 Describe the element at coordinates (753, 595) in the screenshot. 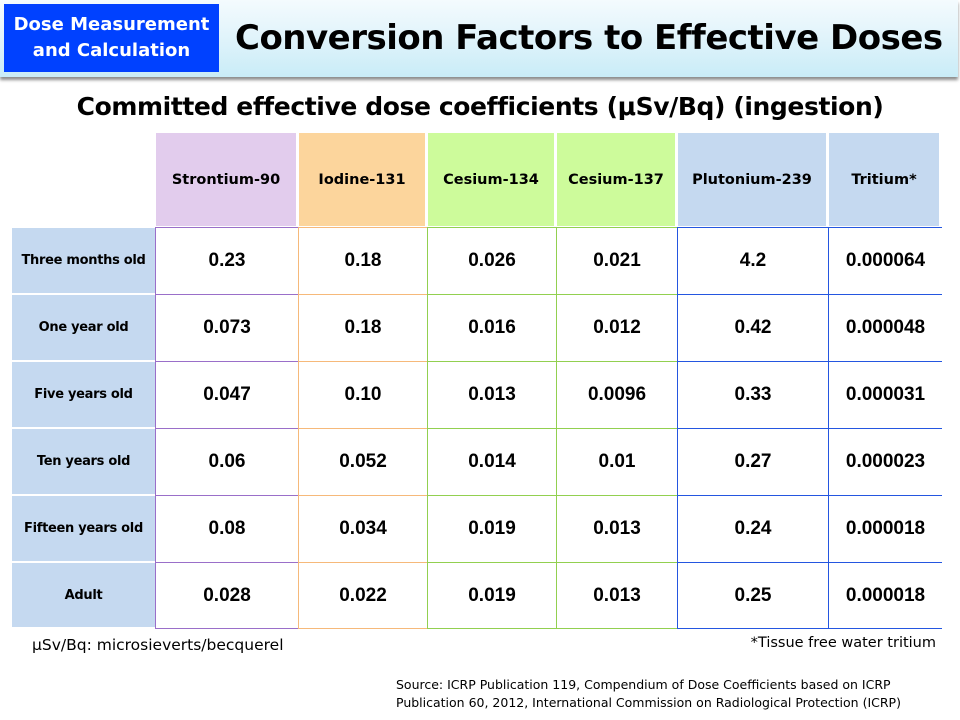

I see `table-cell: 0.25` at that location.